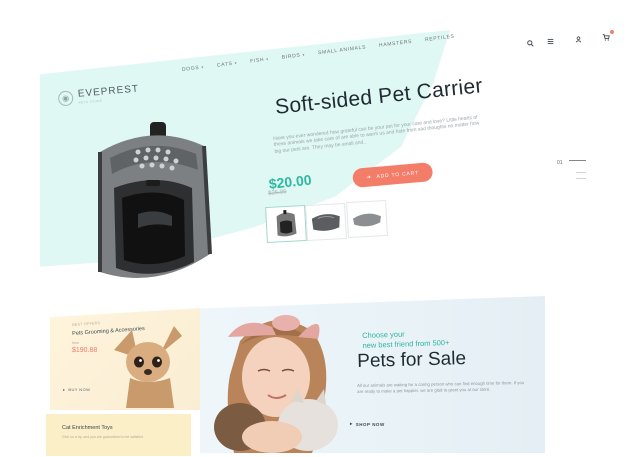 The width and height of the screenshot is (638, 457). I want to click on shop-now-link: ▸ SHOP NOW, so click(367, 424).